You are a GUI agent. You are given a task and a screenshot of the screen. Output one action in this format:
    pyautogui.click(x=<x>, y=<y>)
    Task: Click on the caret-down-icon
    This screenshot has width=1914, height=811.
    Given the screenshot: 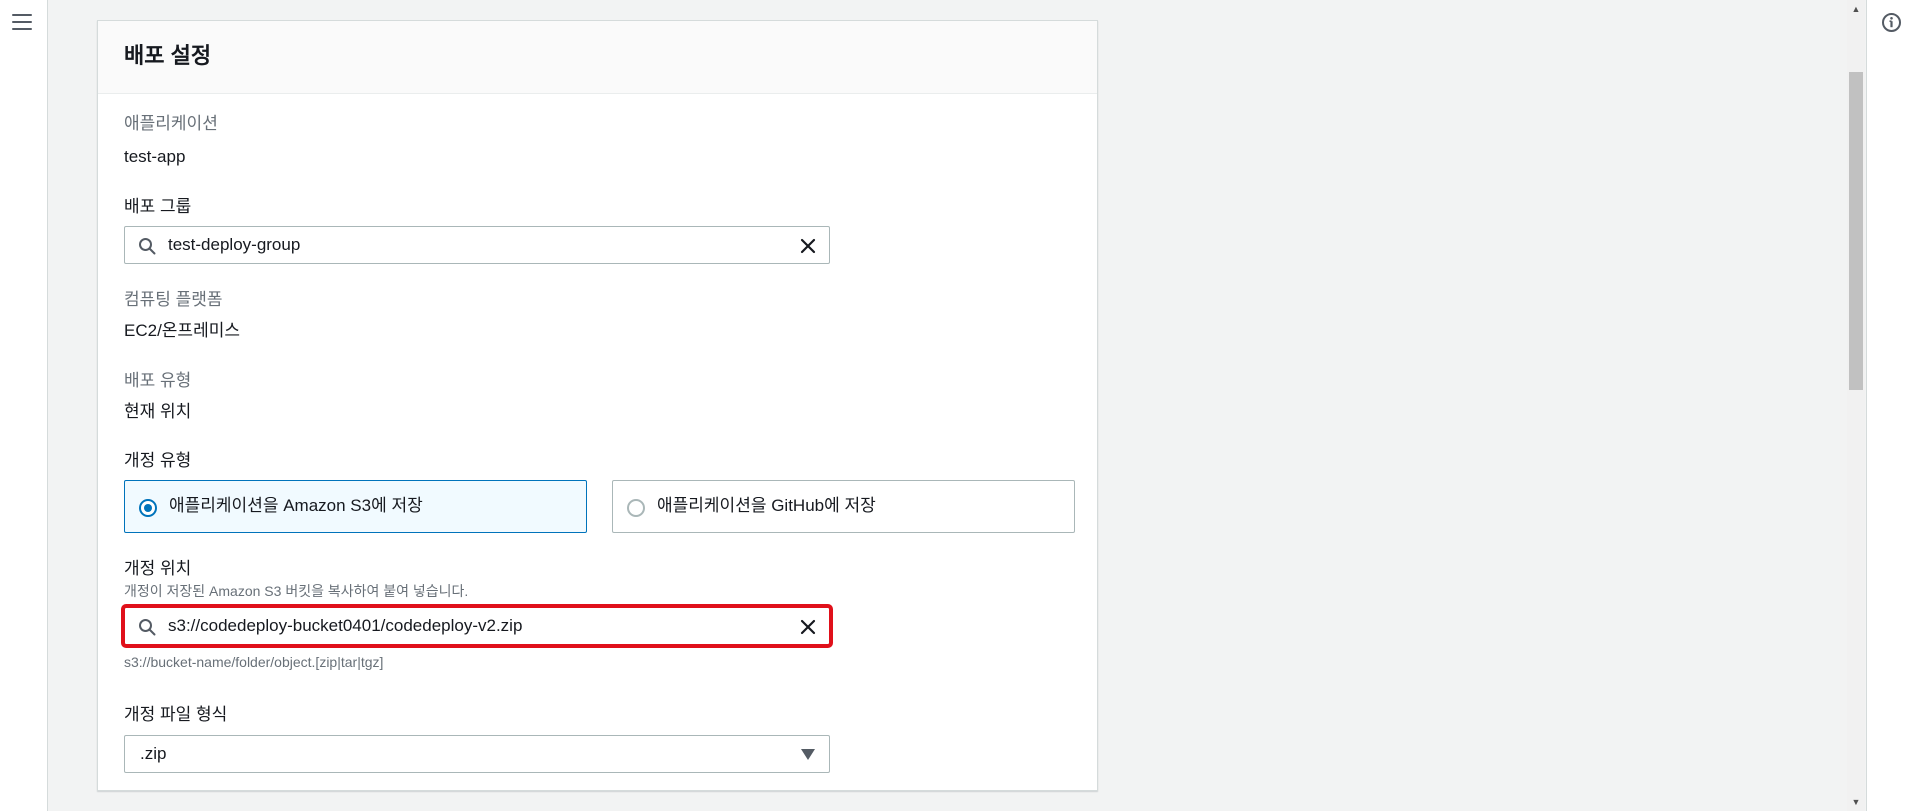 What is the action you would take?
    pyautogui.click(x=808, y=754)
    